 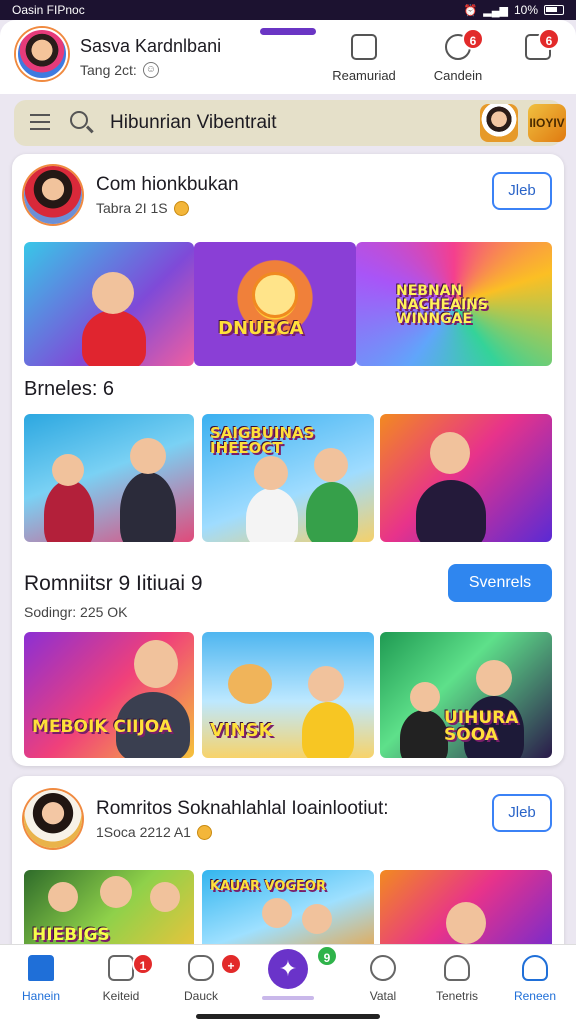 I want to click on star-icon, so click(x=201, y=968).